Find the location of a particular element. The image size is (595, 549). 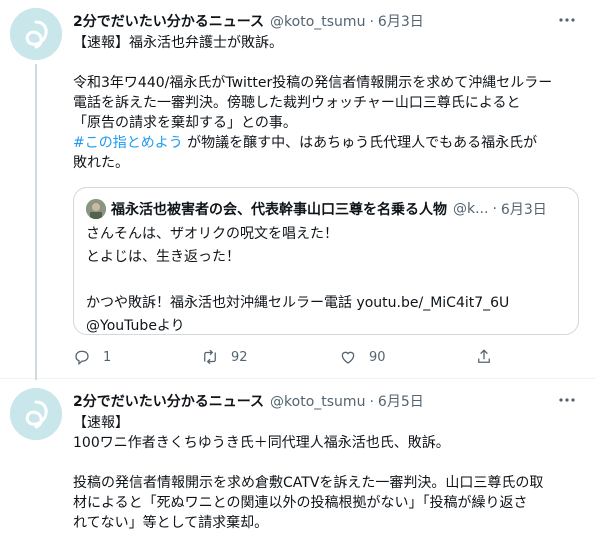

quoted-line: とよじは、生き返った！ is located at coordinates (163, 257).